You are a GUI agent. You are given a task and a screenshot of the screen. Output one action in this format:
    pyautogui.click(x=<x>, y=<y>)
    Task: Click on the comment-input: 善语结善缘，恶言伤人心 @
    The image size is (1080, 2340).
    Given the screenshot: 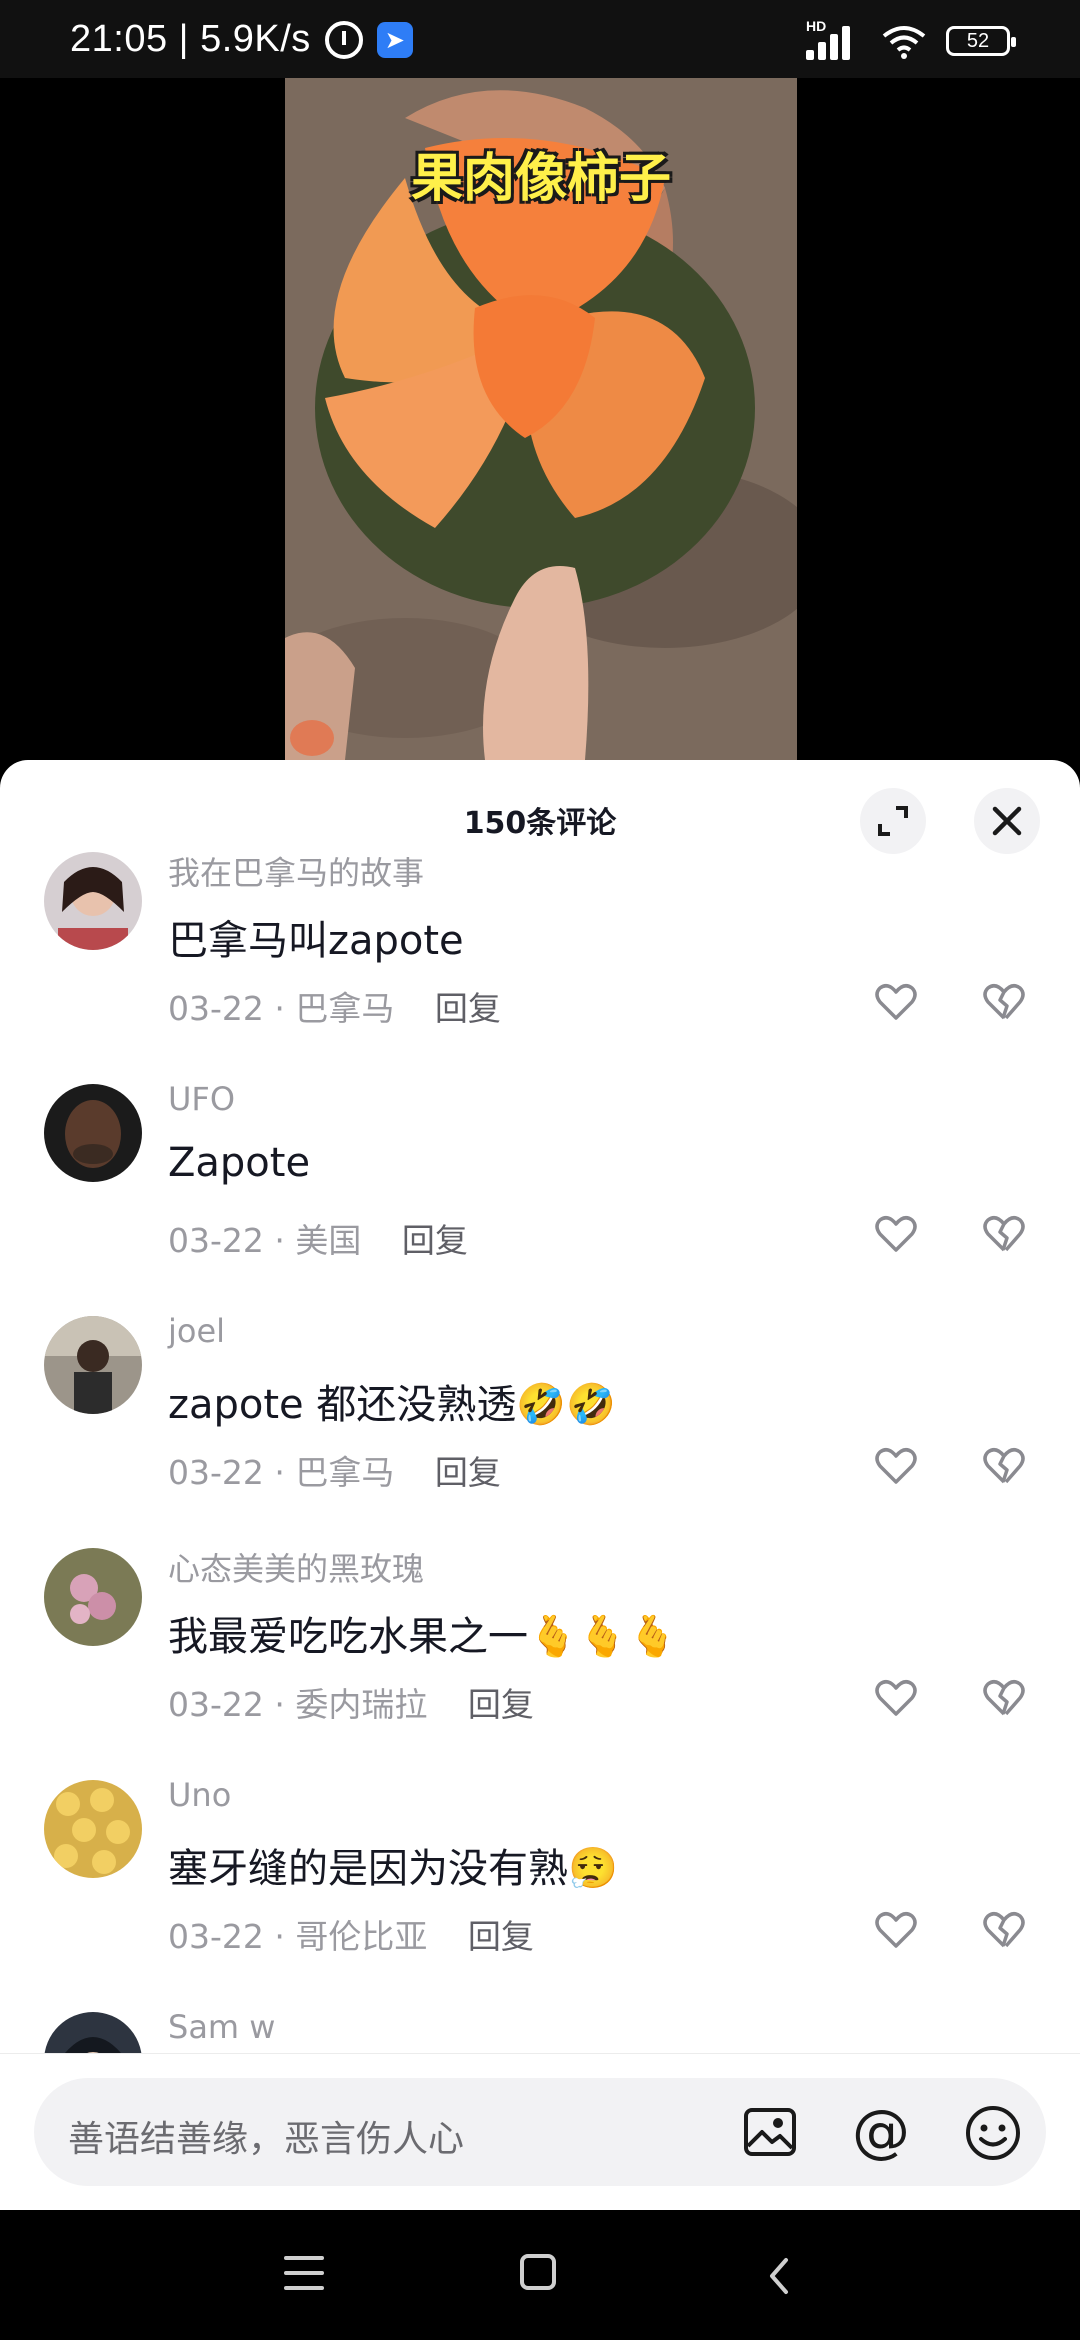 What is the action you would take?
    pyautogui.click(x=540, y=2132)
    